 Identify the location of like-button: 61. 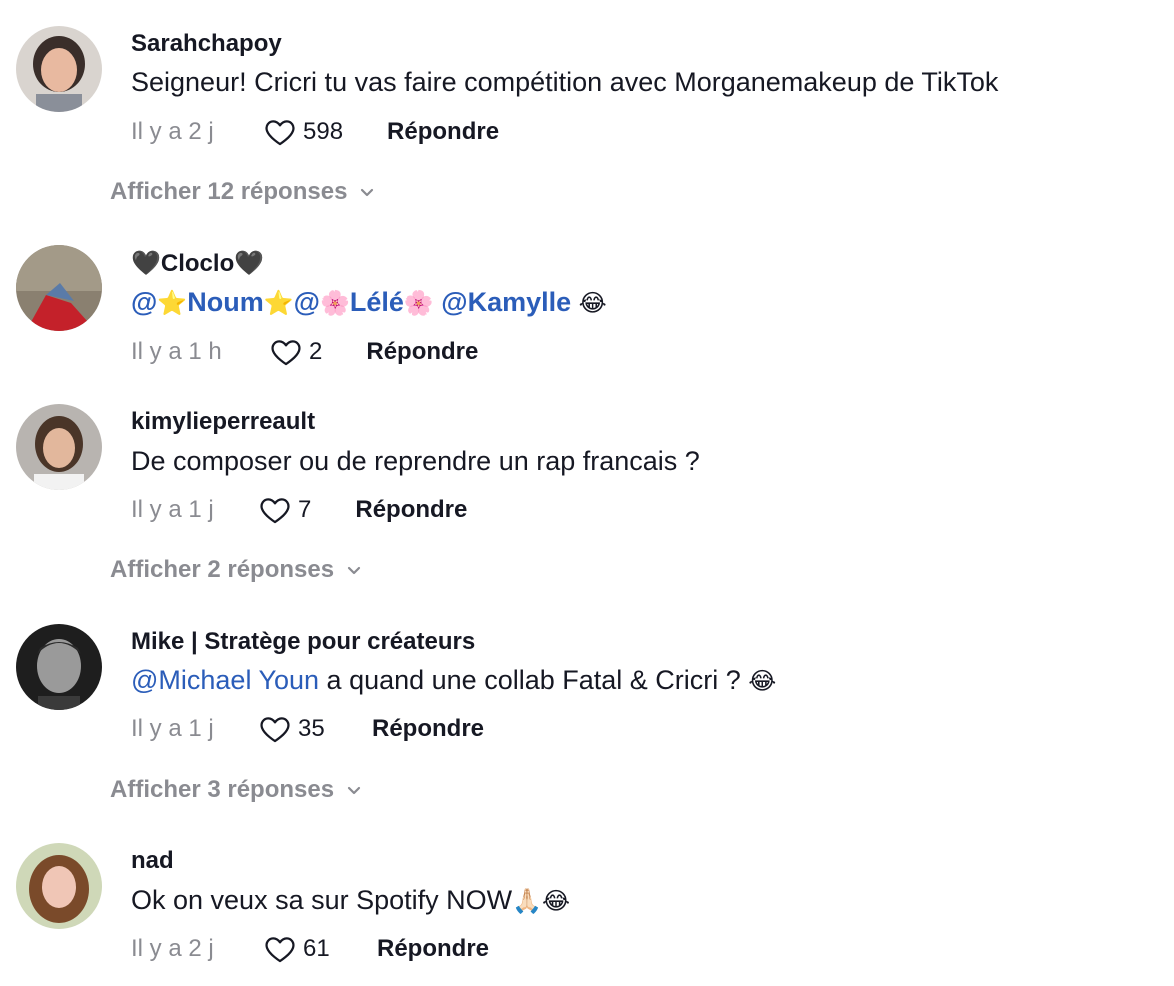
(298, 949).